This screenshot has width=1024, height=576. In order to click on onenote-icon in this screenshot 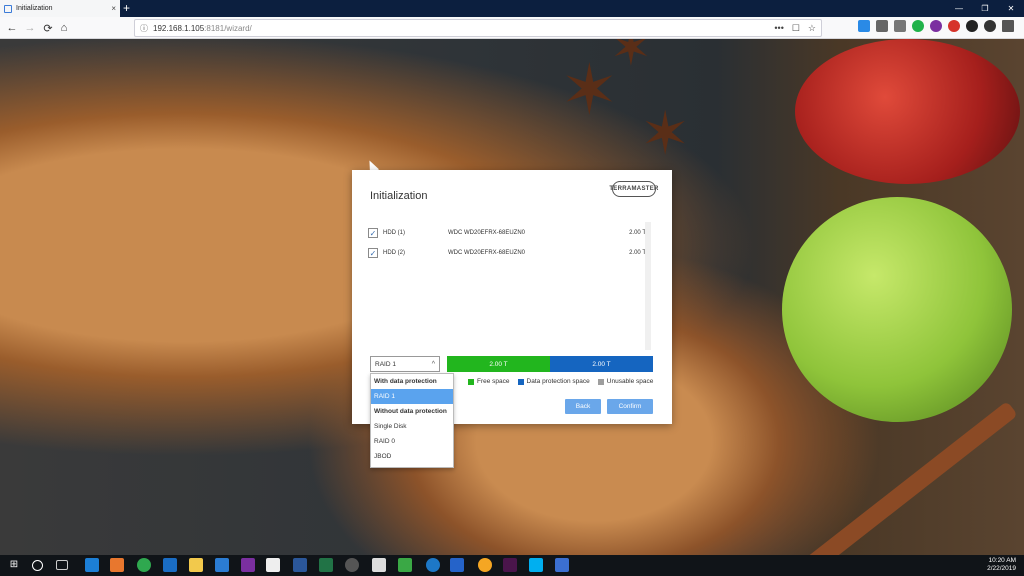, I will do `click(936, 26)`.